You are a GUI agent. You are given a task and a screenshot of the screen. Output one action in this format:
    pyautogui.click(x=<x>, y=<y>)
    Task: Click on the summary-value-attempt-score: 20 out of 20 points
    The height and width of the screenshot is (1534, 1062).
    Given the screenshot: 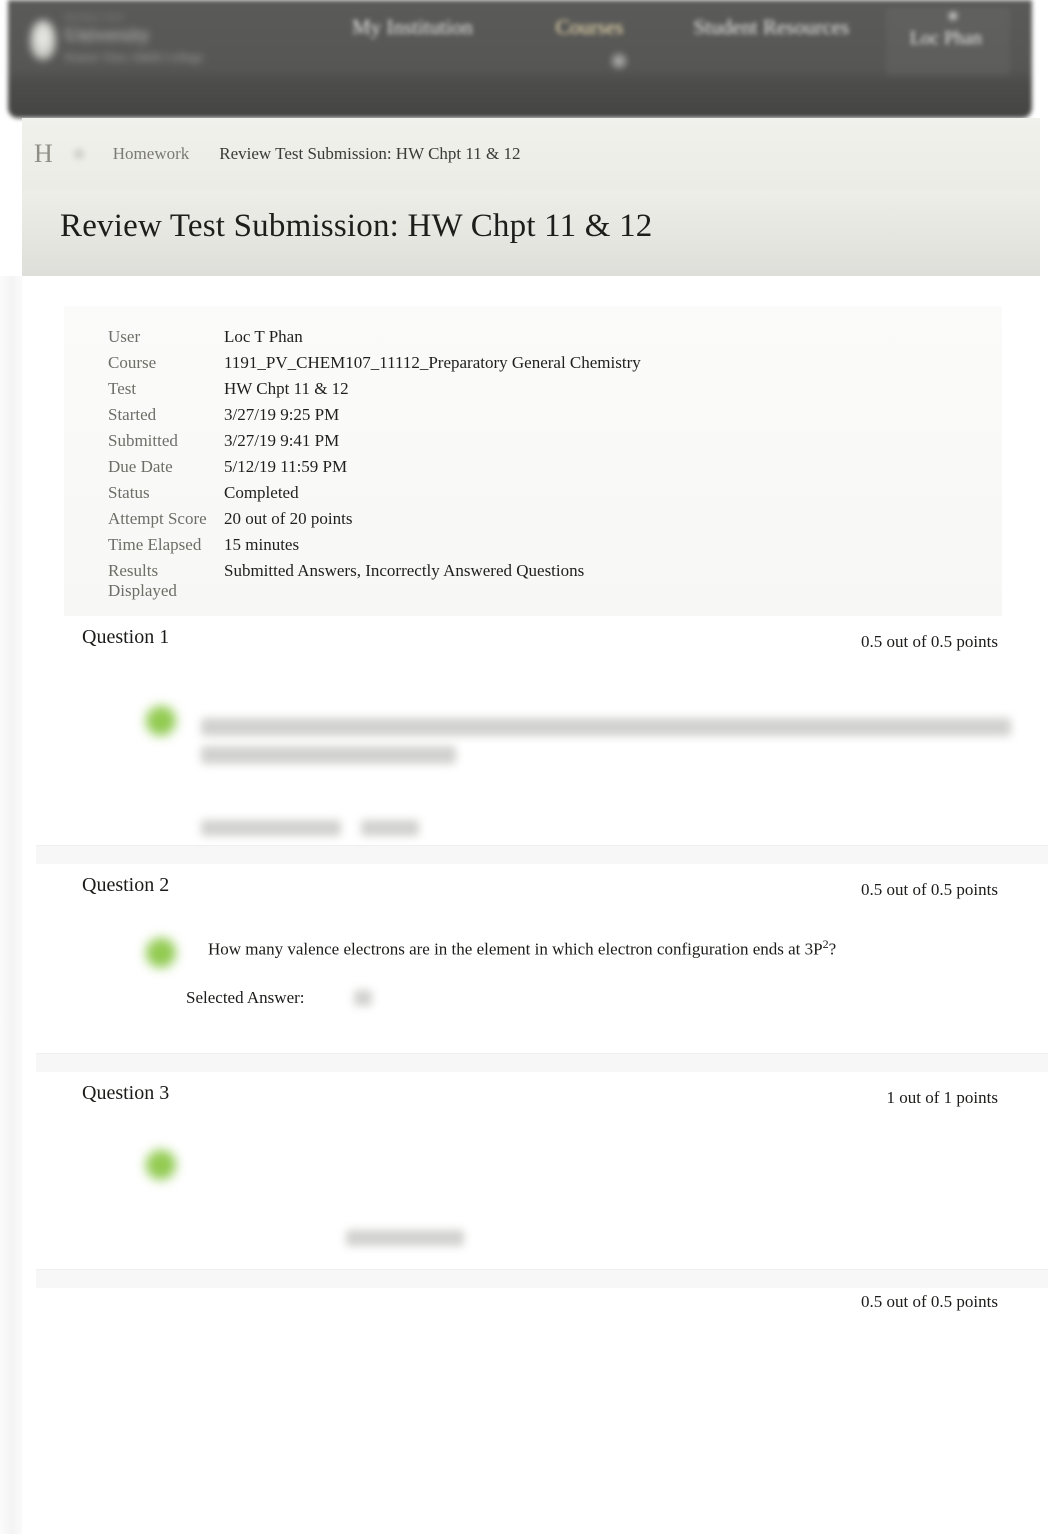 What is the action you would take?
    pyautogui.click(x=288, y=518)
    